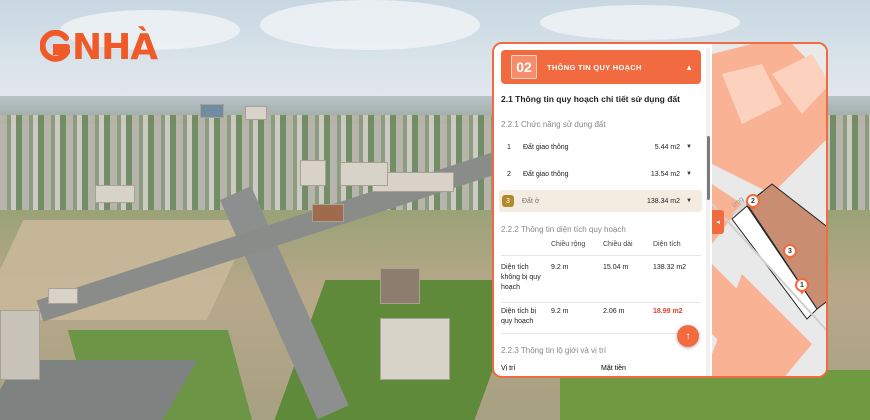 The height and width of the screenshot is (420, 870). I want to click on map-canvas, so click(769, 210).